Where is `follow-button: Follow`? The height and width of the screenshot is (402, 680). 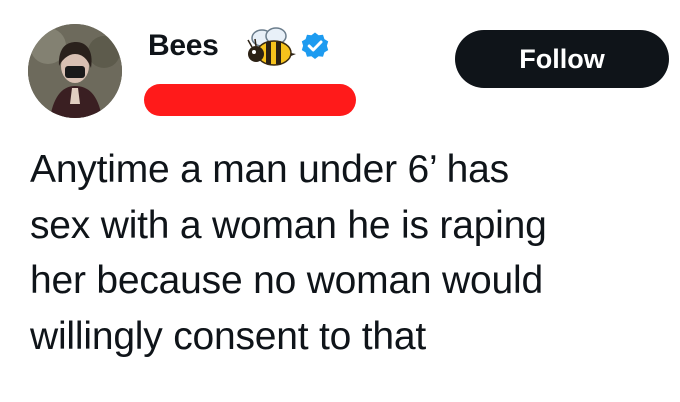 follow-button: Follow is located at coordinates (562, 59).